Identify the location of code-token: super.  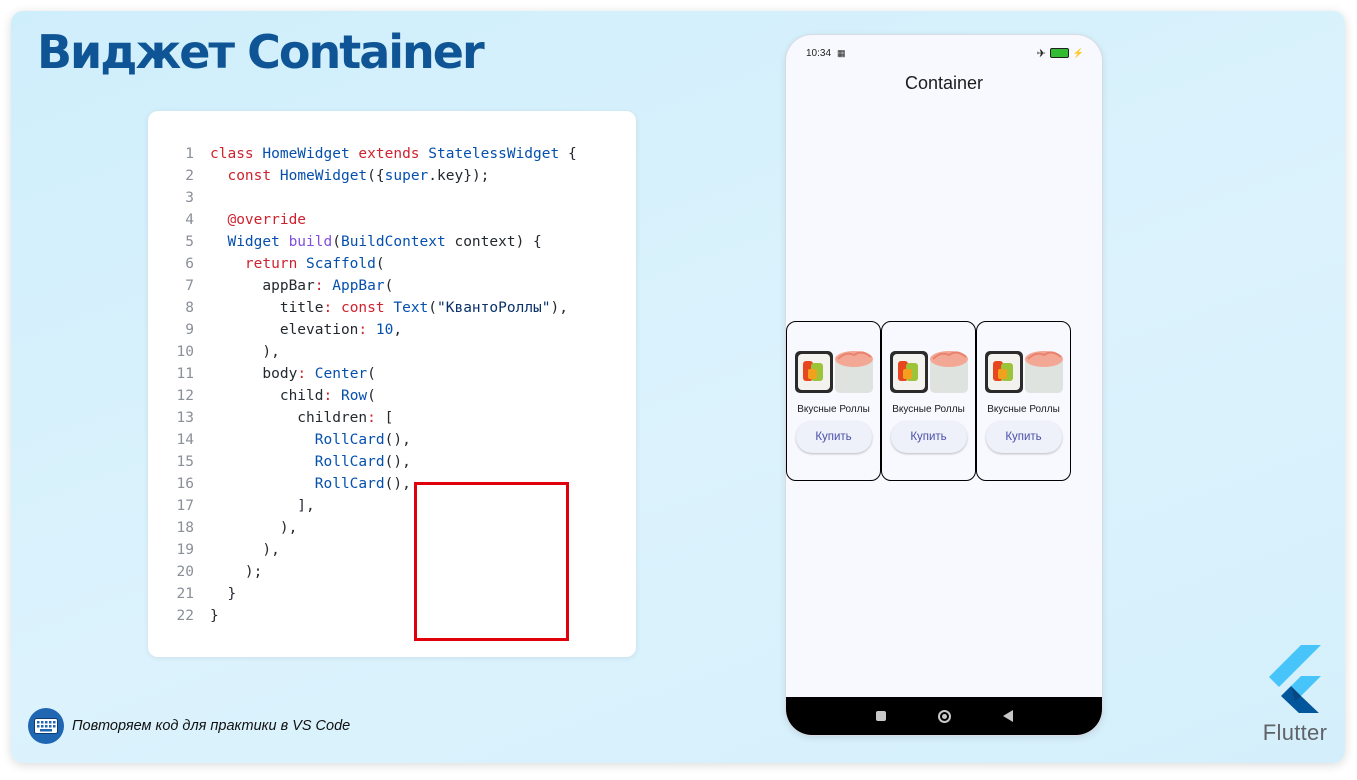
(406, 176).